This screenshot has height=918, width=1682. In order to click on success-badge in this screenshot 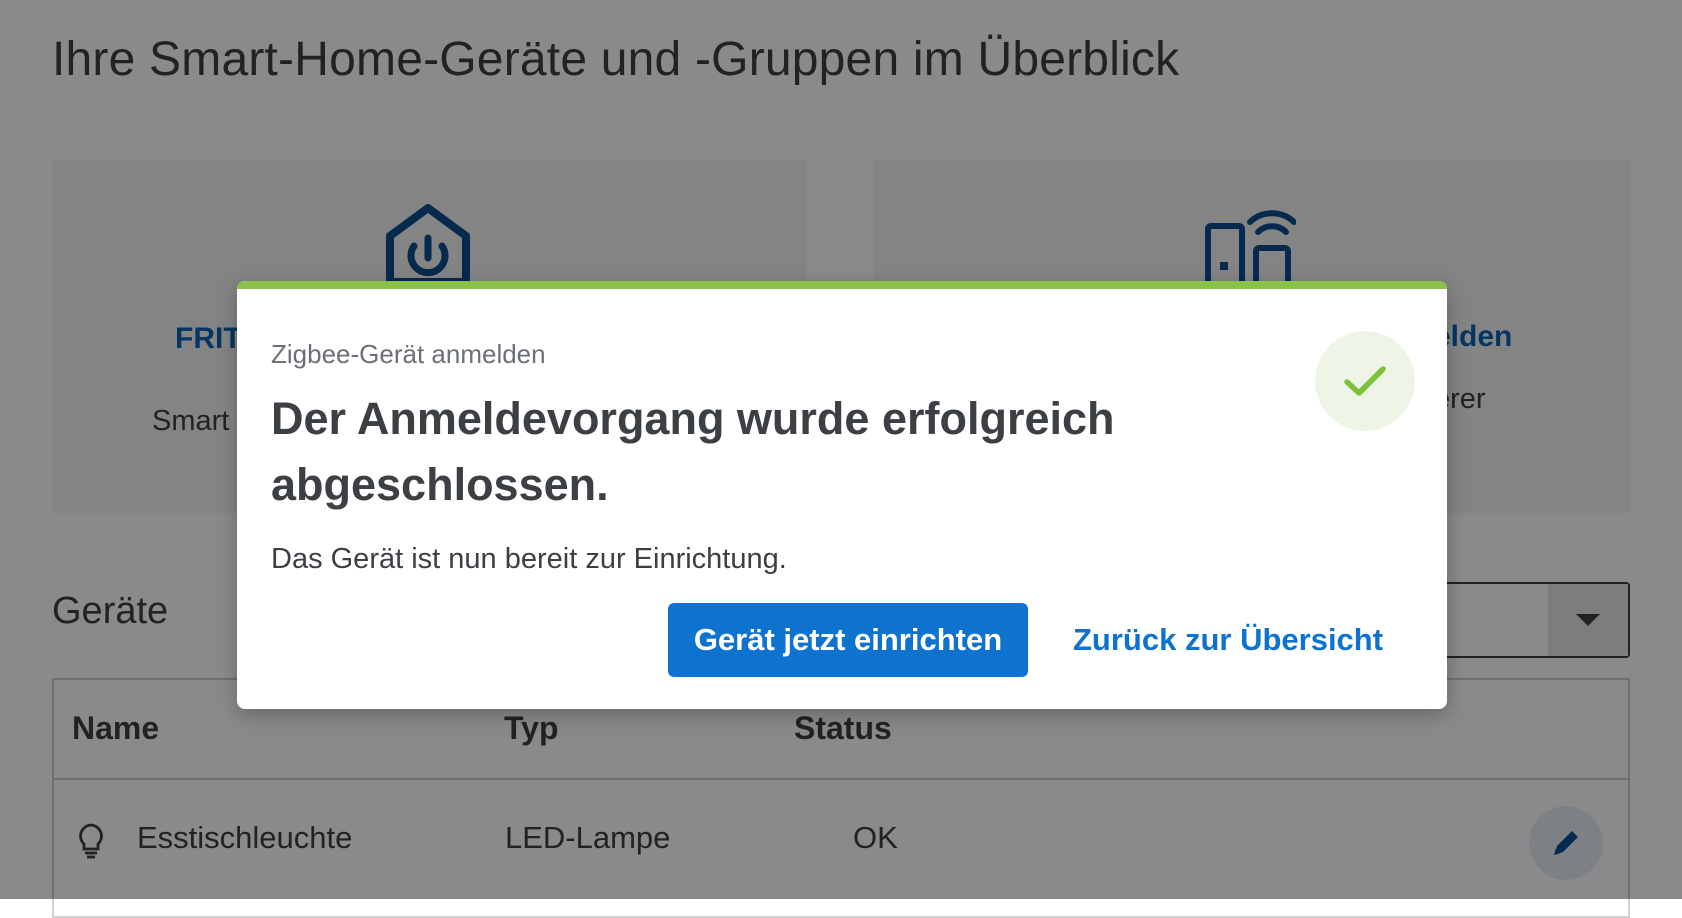, I will do `click(1365, 381)`.